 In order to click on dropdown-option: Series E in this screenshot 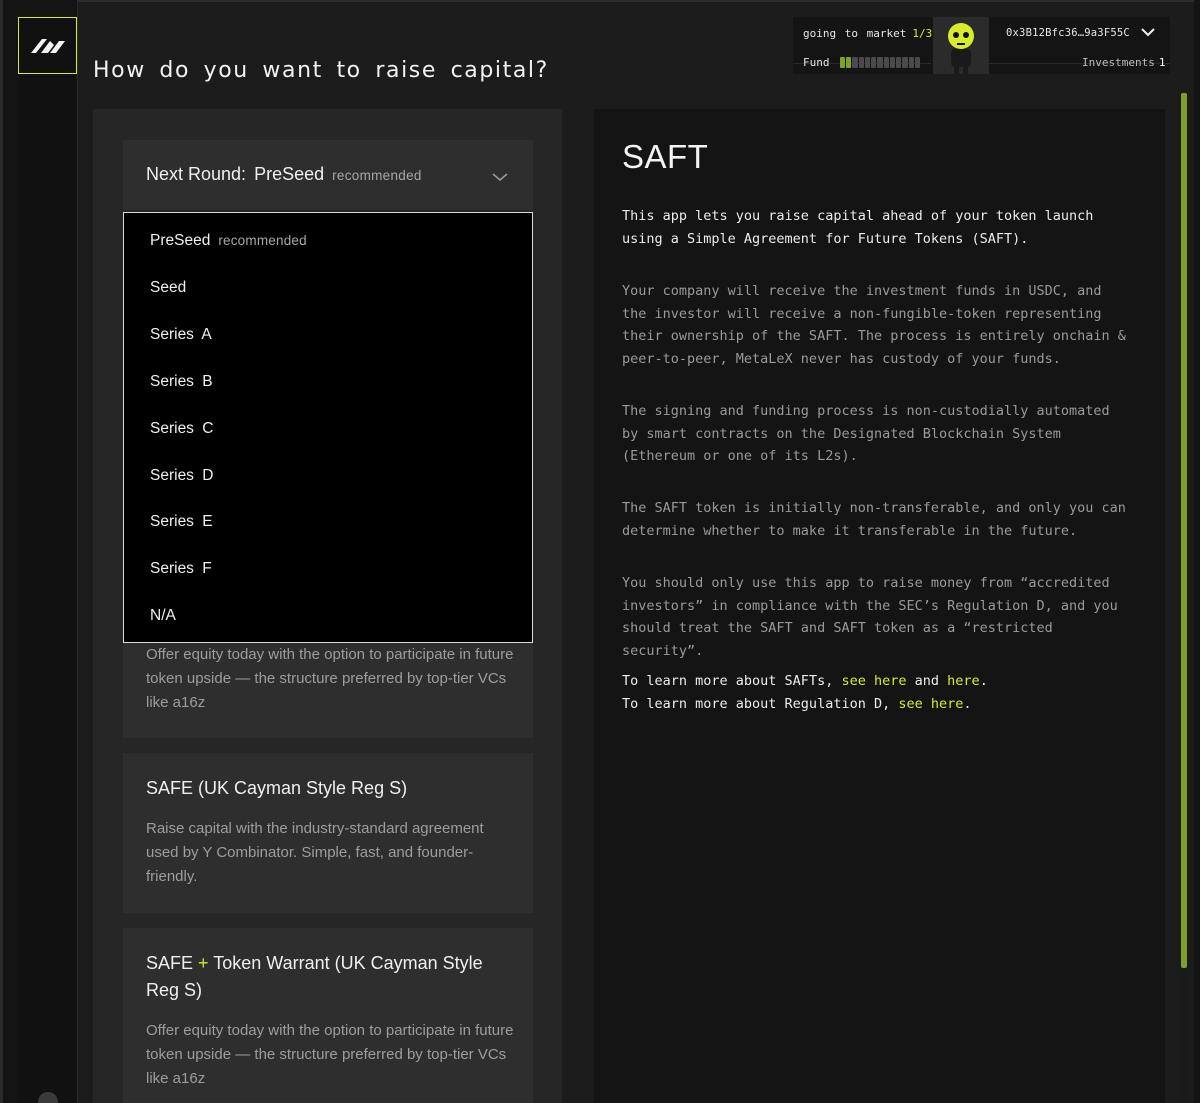, I will do `click(181, 522)`.